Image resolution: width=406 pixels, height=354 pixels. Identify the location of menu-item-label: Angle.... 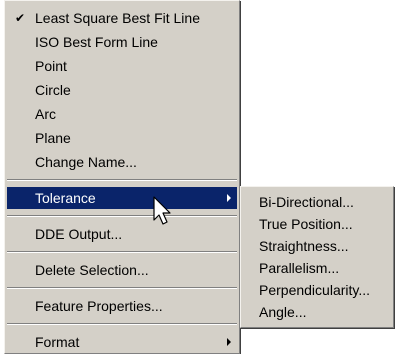
(283, 312).